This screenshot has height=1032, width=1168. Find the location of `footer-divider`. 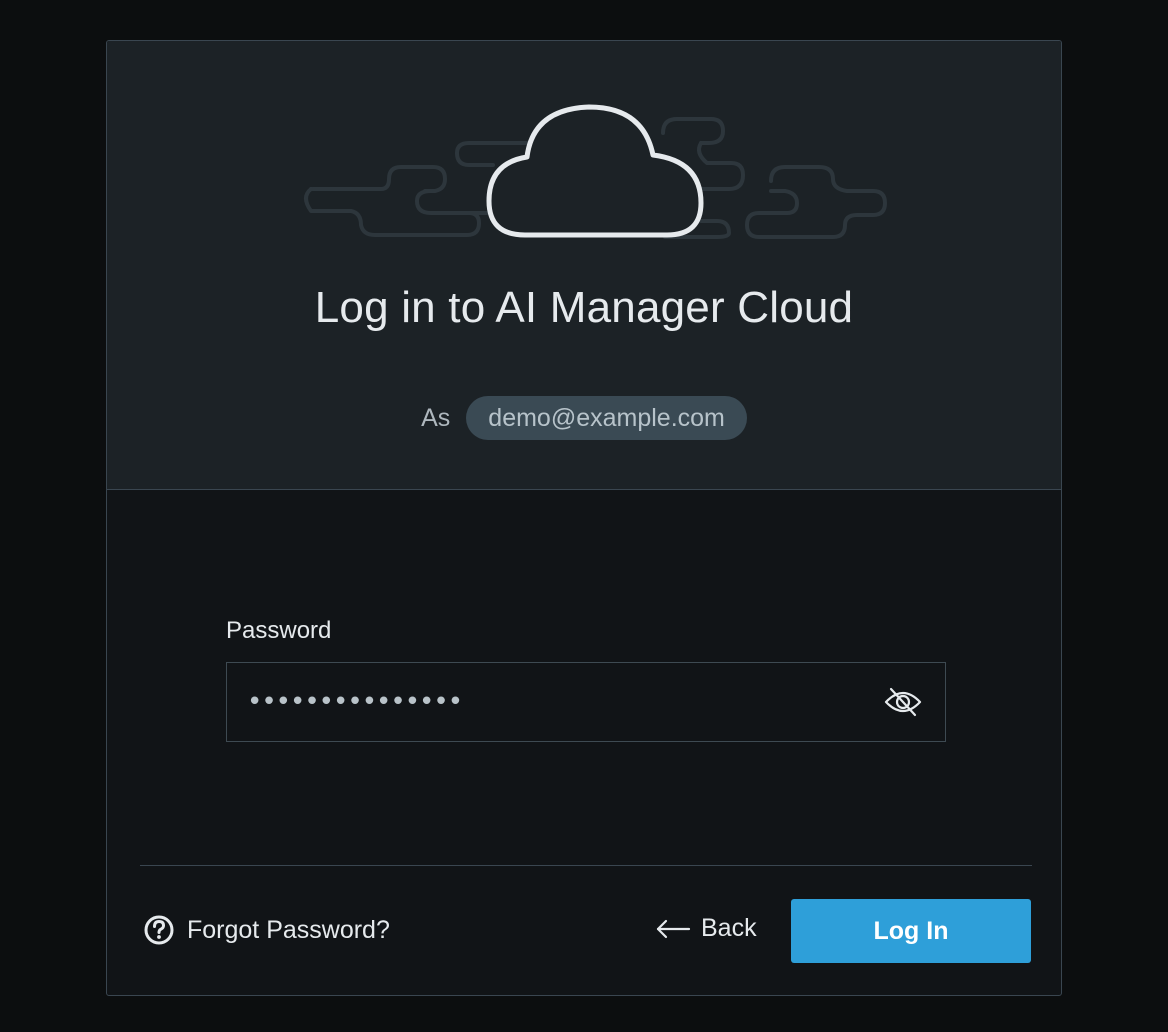

footer-divider is located at coordinates (586, 865).